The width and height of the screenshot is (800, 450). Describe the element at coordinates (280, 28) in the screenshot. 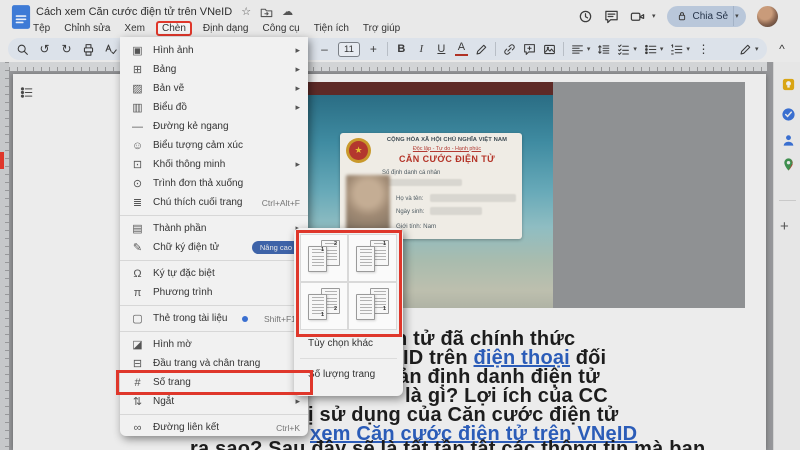

I see `menu-công-cụ: Công cụ` at that location.